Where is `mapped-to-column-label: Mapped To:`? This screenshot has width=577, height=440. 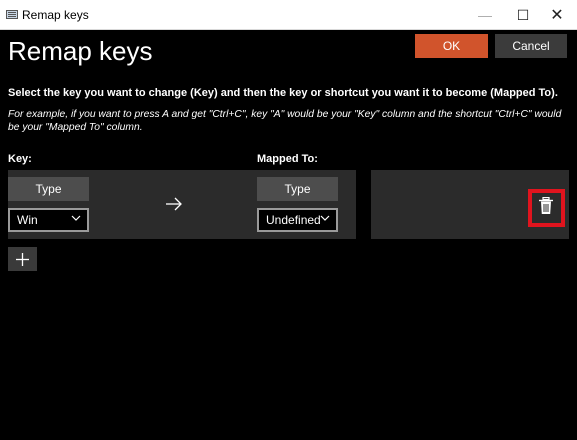
mapped-to-column-label: Mapped To: is located at coordinates (287, 159).